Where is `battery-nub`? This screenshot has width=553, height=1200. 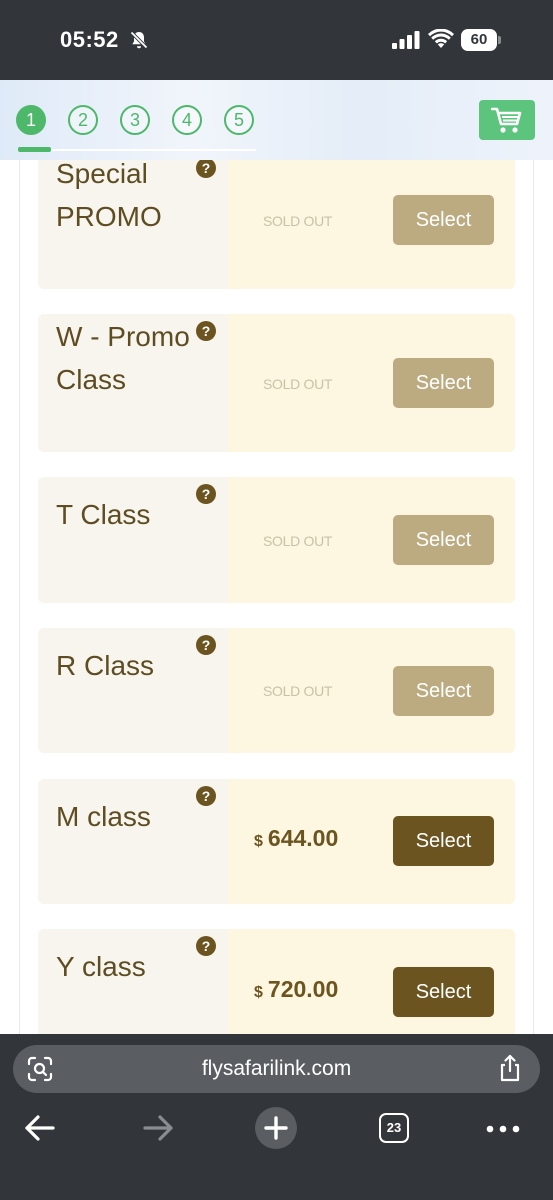 battery-nub is located at coordinates (499, 40).